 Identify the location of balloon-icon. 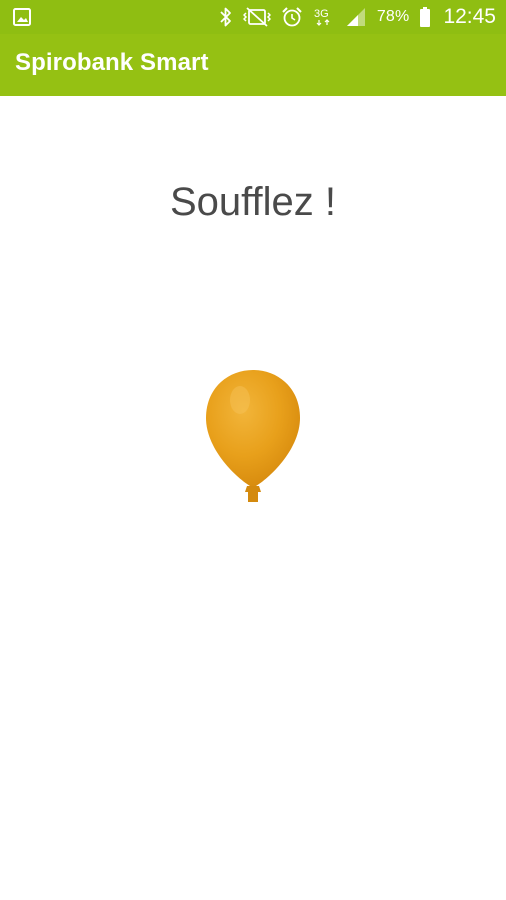
(253, 437).